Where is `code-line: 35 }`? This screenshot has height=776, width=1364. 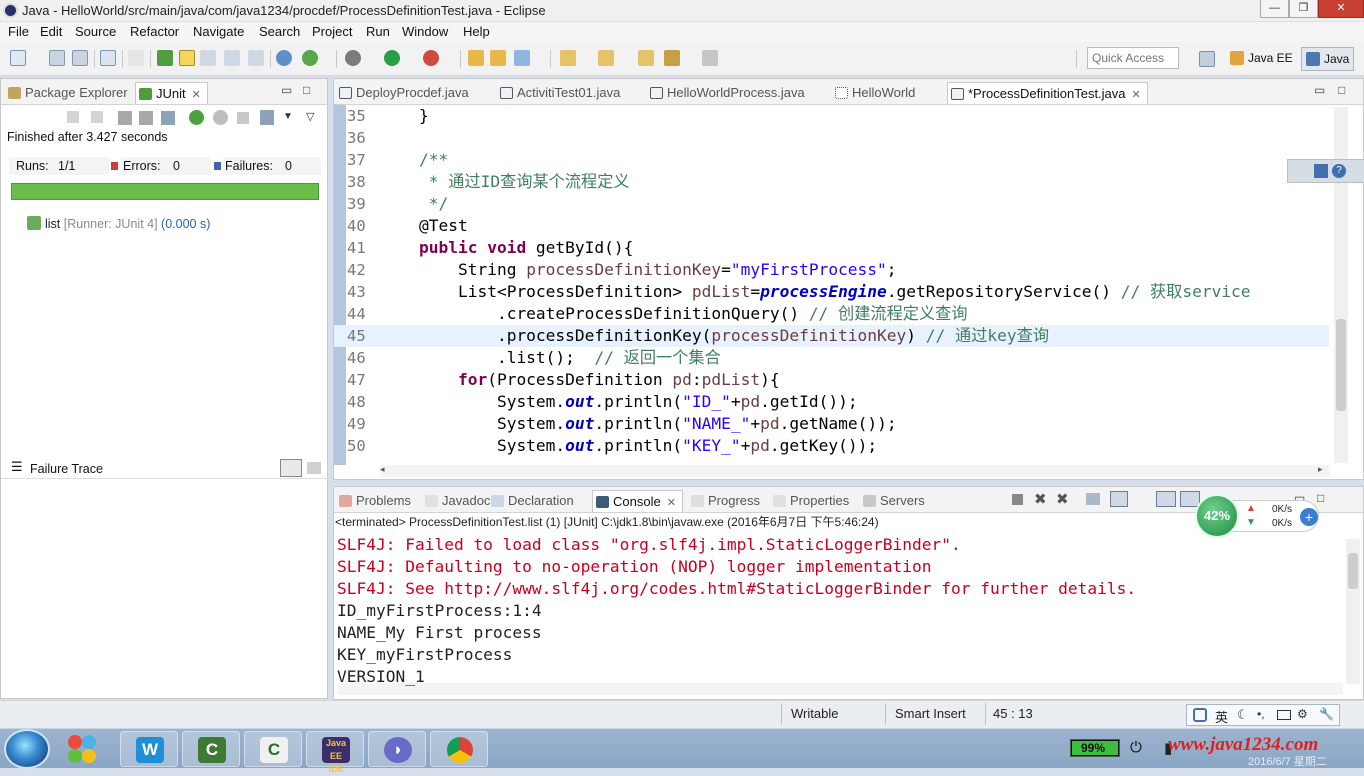 code-line: 35 } is located at coordinates (831, 116).